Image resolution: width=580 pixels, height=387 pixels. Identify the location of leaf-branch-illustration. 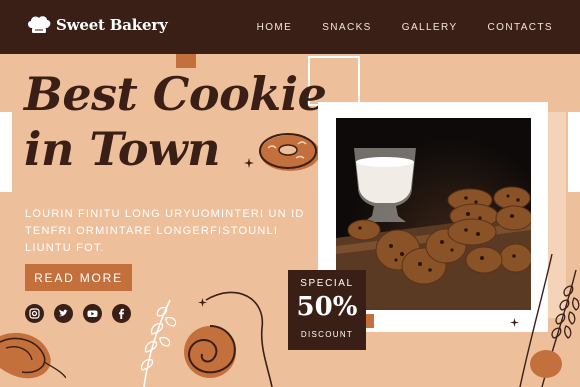
(158, 343).